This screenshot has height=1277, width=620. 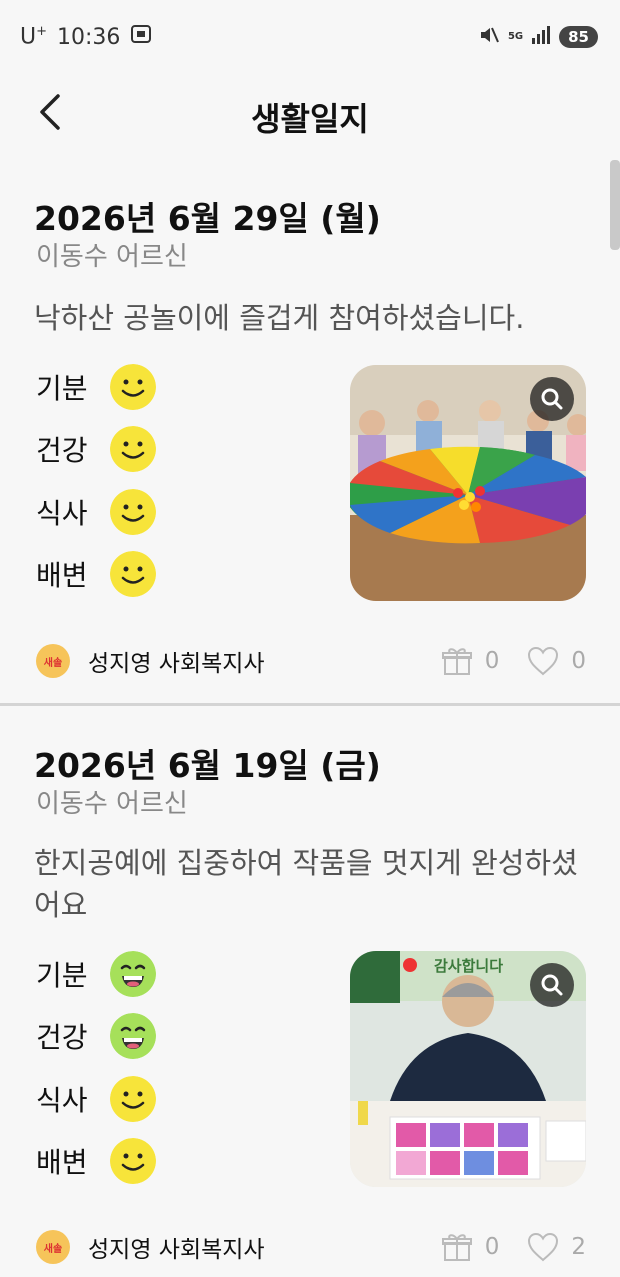 What do you see at coordinates (578, 1247) in the screenshot?
I see `like-count: 2` at bounding box center [578, 1247].